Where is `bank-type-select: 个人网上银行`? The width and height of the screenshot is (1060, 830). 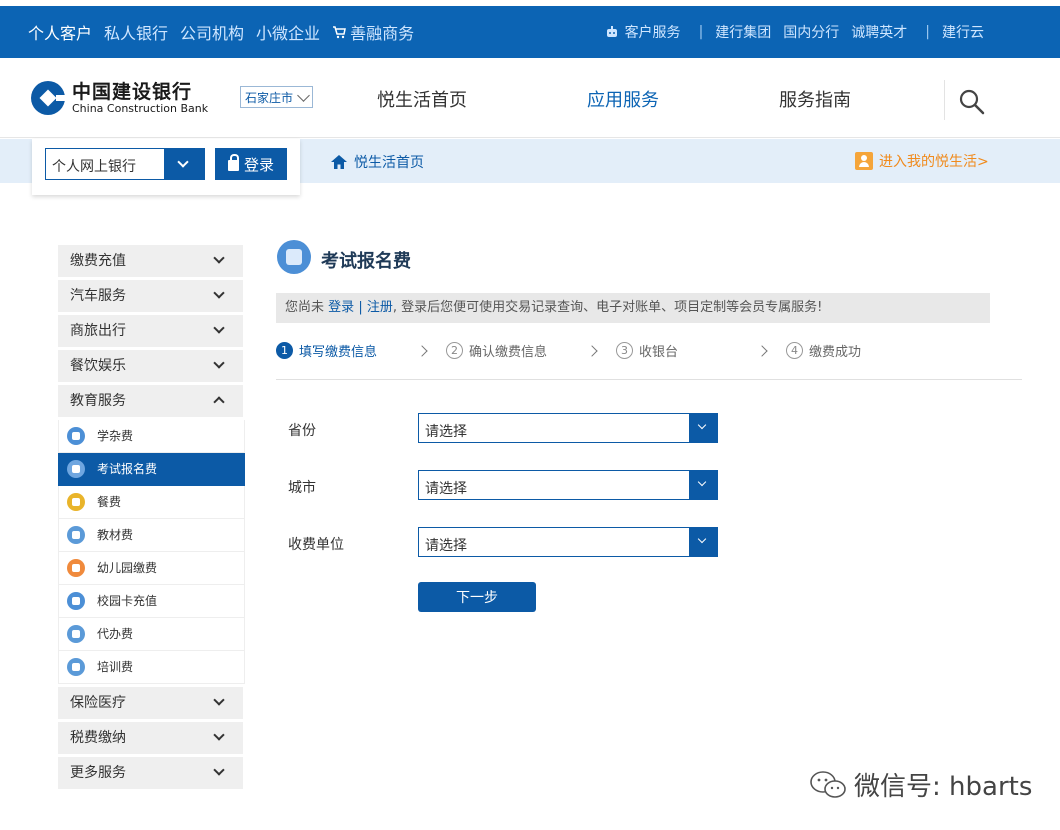
bank-type-select: 个人网上银行 is located at coordinates (125, 164).